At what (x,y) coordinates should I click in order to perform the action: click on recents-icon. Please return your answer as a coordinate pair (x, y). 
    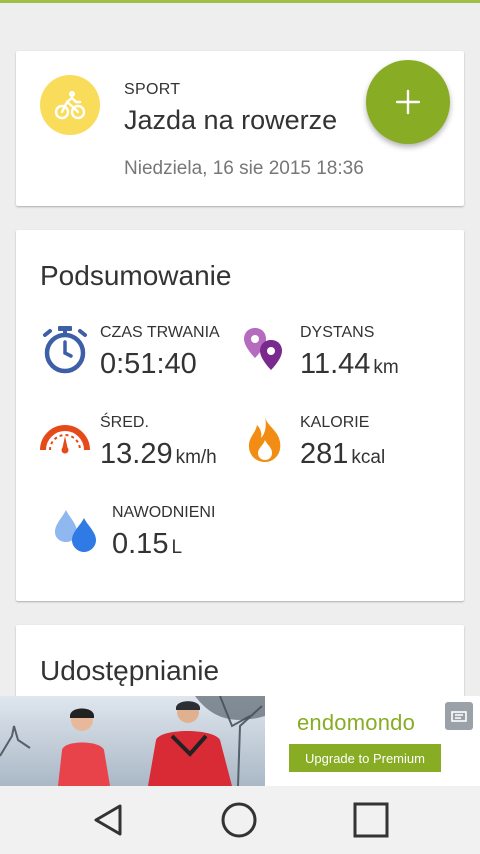
    Looking at the image, I should click on (371, 820).